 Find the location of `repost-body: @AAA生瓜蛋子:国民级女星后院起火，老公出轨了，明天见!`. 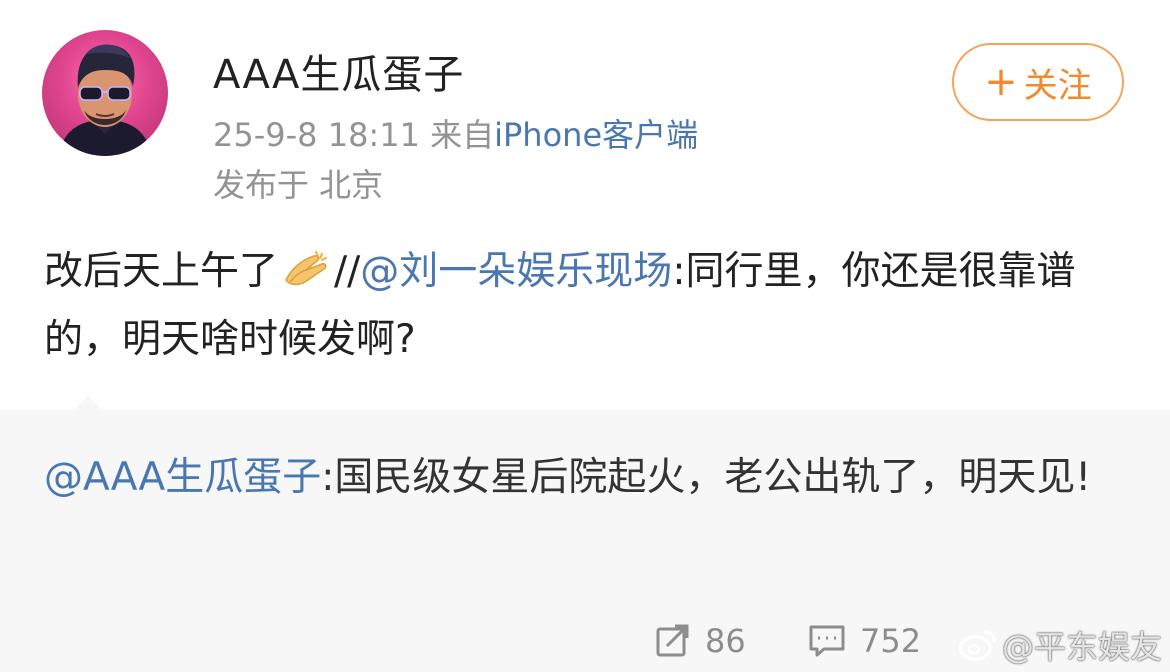

repost-body: @AAA生瓜蛋子:国民级女星后院起火，老公出轨了，明天见! is located at coordinates (586, 478).